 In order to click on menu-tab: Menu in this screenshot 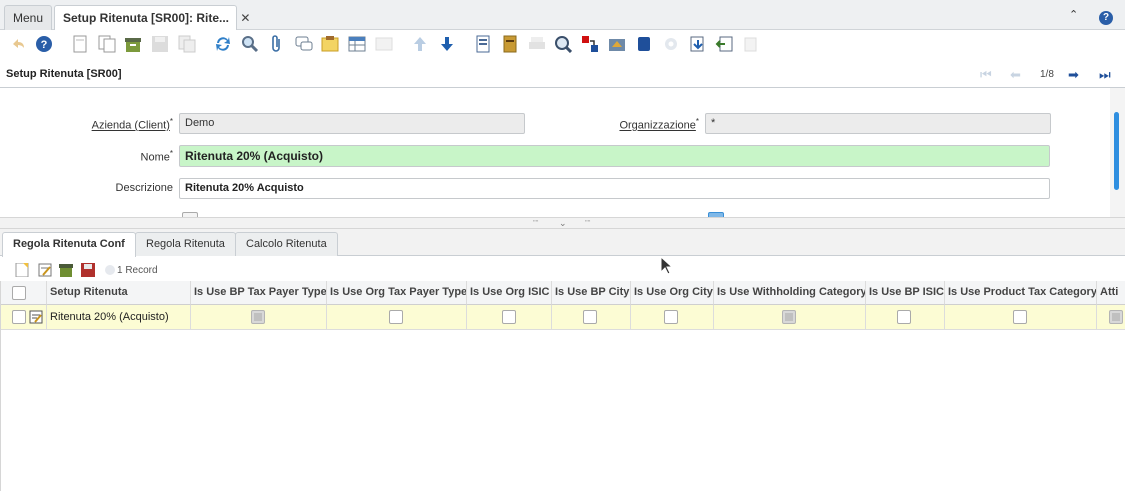, I will do `click(28, 17)`.